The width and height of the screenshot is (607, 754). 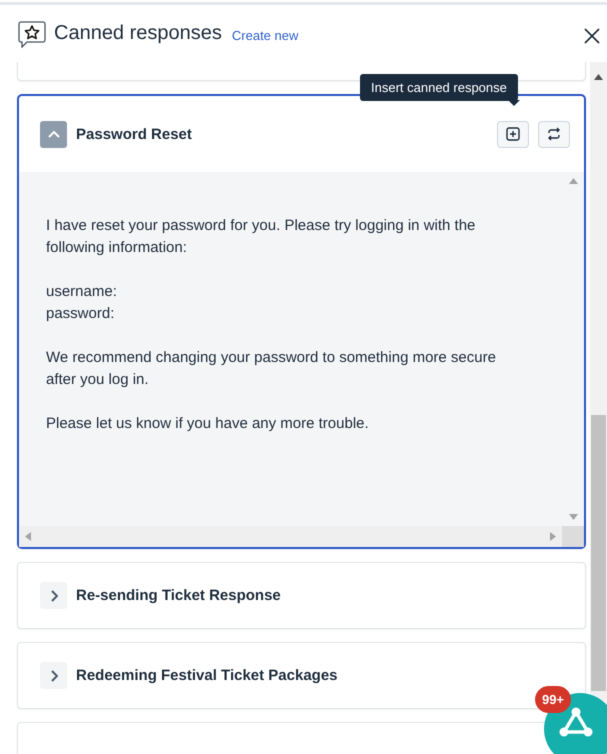 I want to click on create-new-link: Create new, so click(x=265, y=35).